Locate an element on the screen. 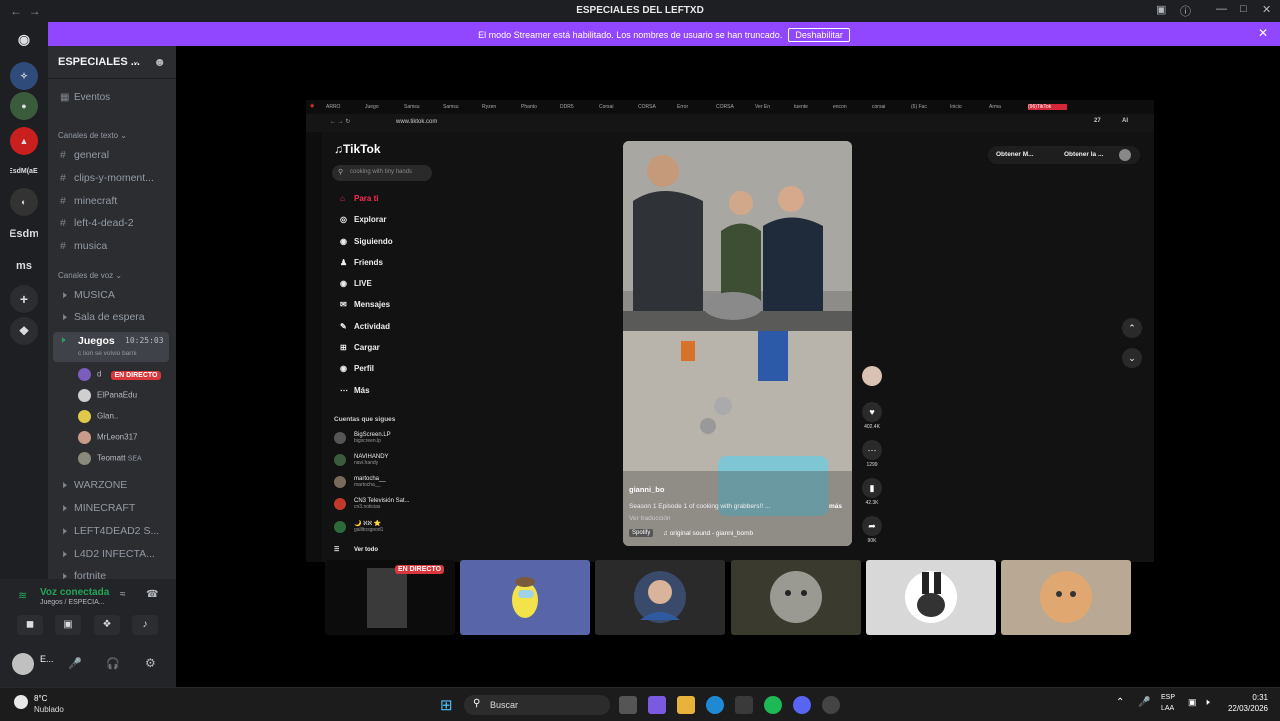  voice-channel-active: 🕨 Juegos 10:25:03 c lion se volvio barni is located at coordinates (111, 347).